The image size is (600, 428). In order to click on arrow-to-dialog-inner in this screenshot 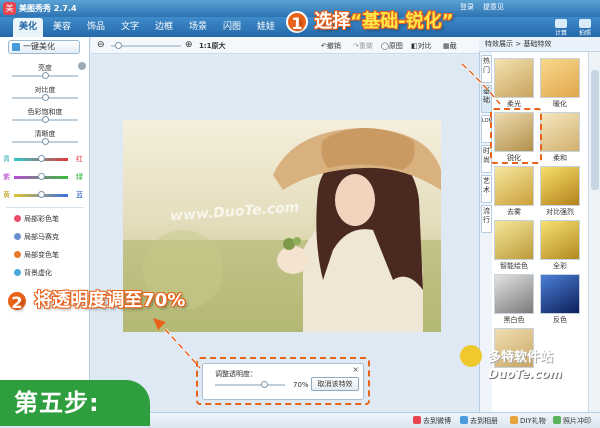, I will do `click(179, 345)`.